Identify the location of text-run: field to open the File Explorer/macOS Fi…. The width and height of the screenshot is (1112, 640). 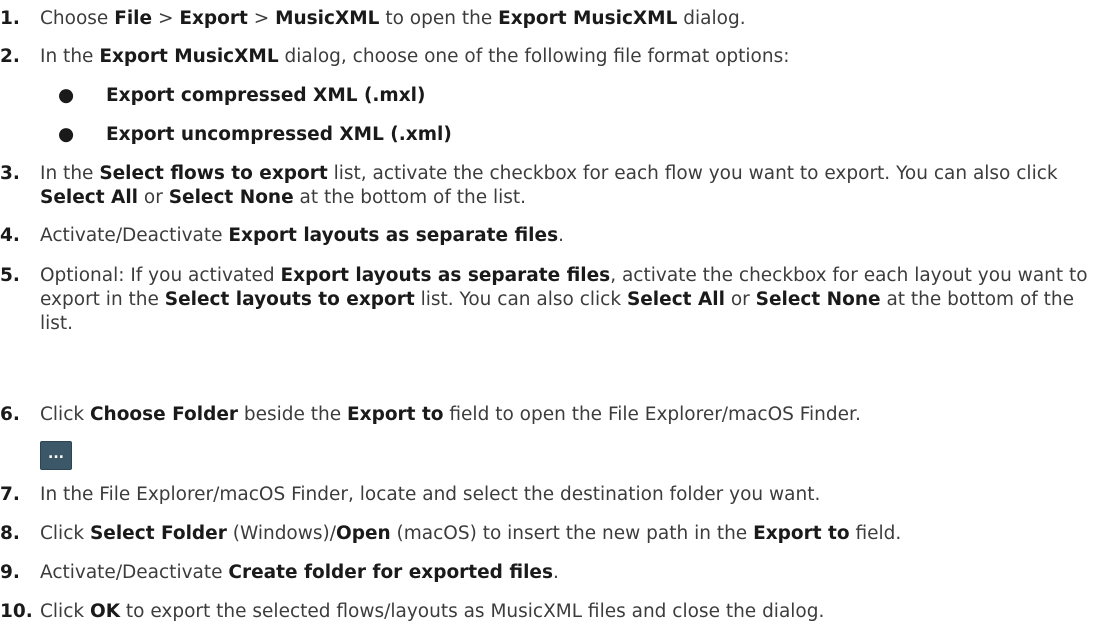
(652, 414).